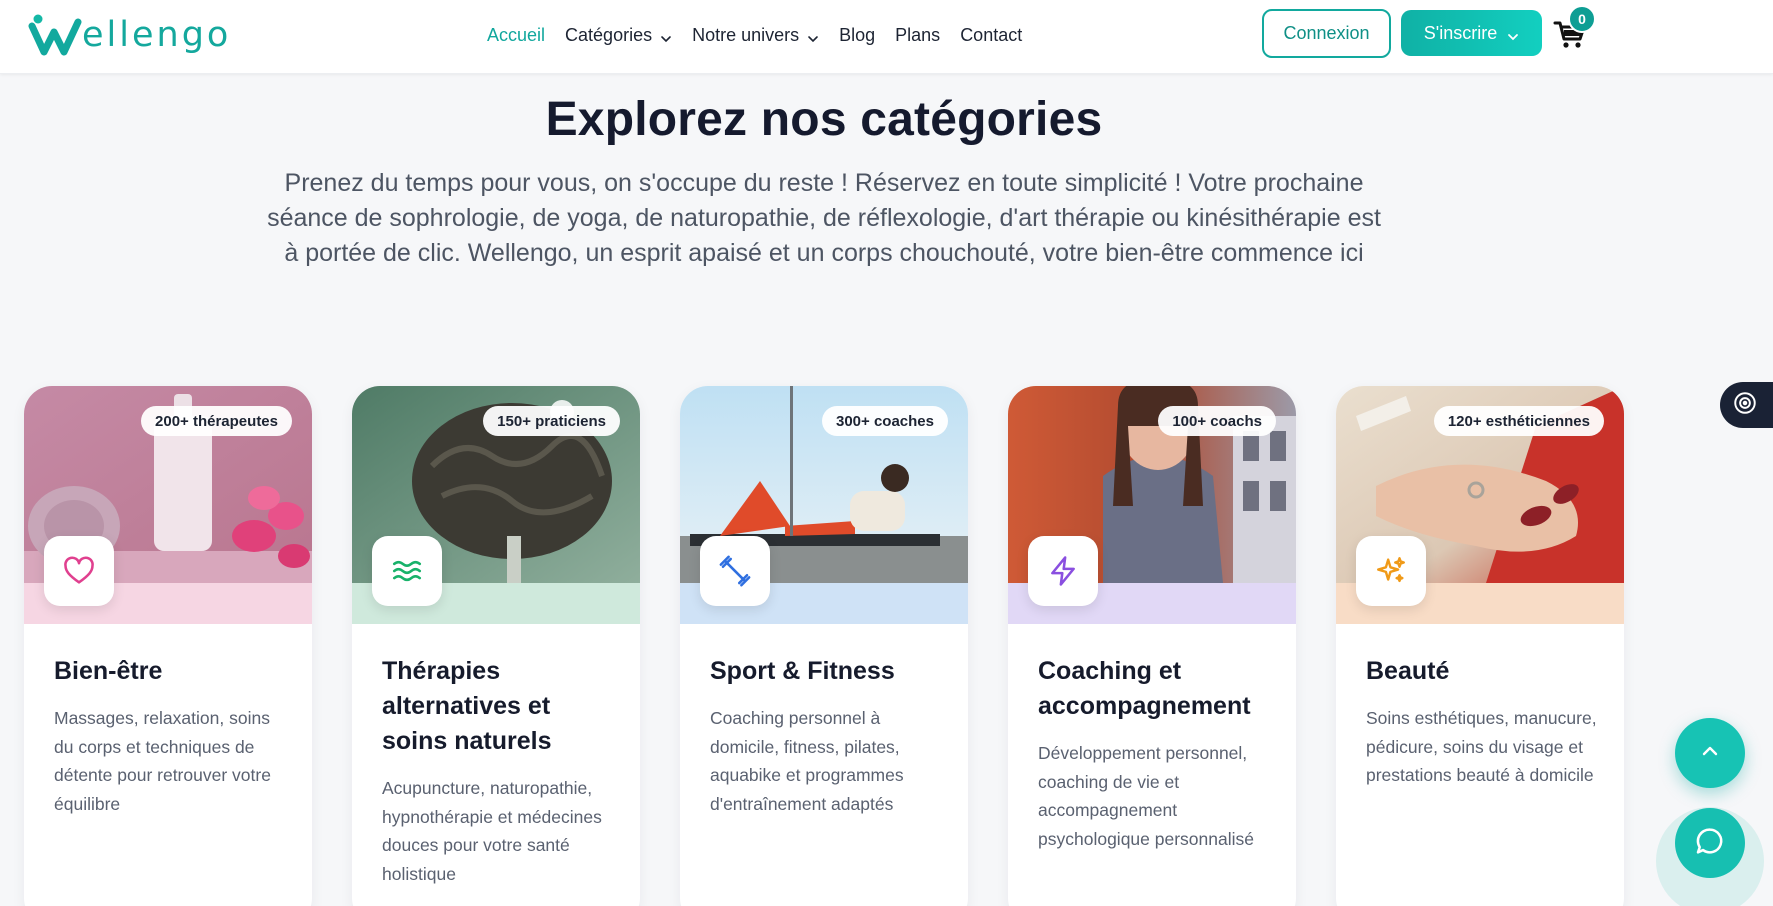 This screenshot has width=1773, height=906. What do you see at coordinates (609, 34) in the screenshot?
I see `nav-label: Catégories` at bounding box center [609, 34].